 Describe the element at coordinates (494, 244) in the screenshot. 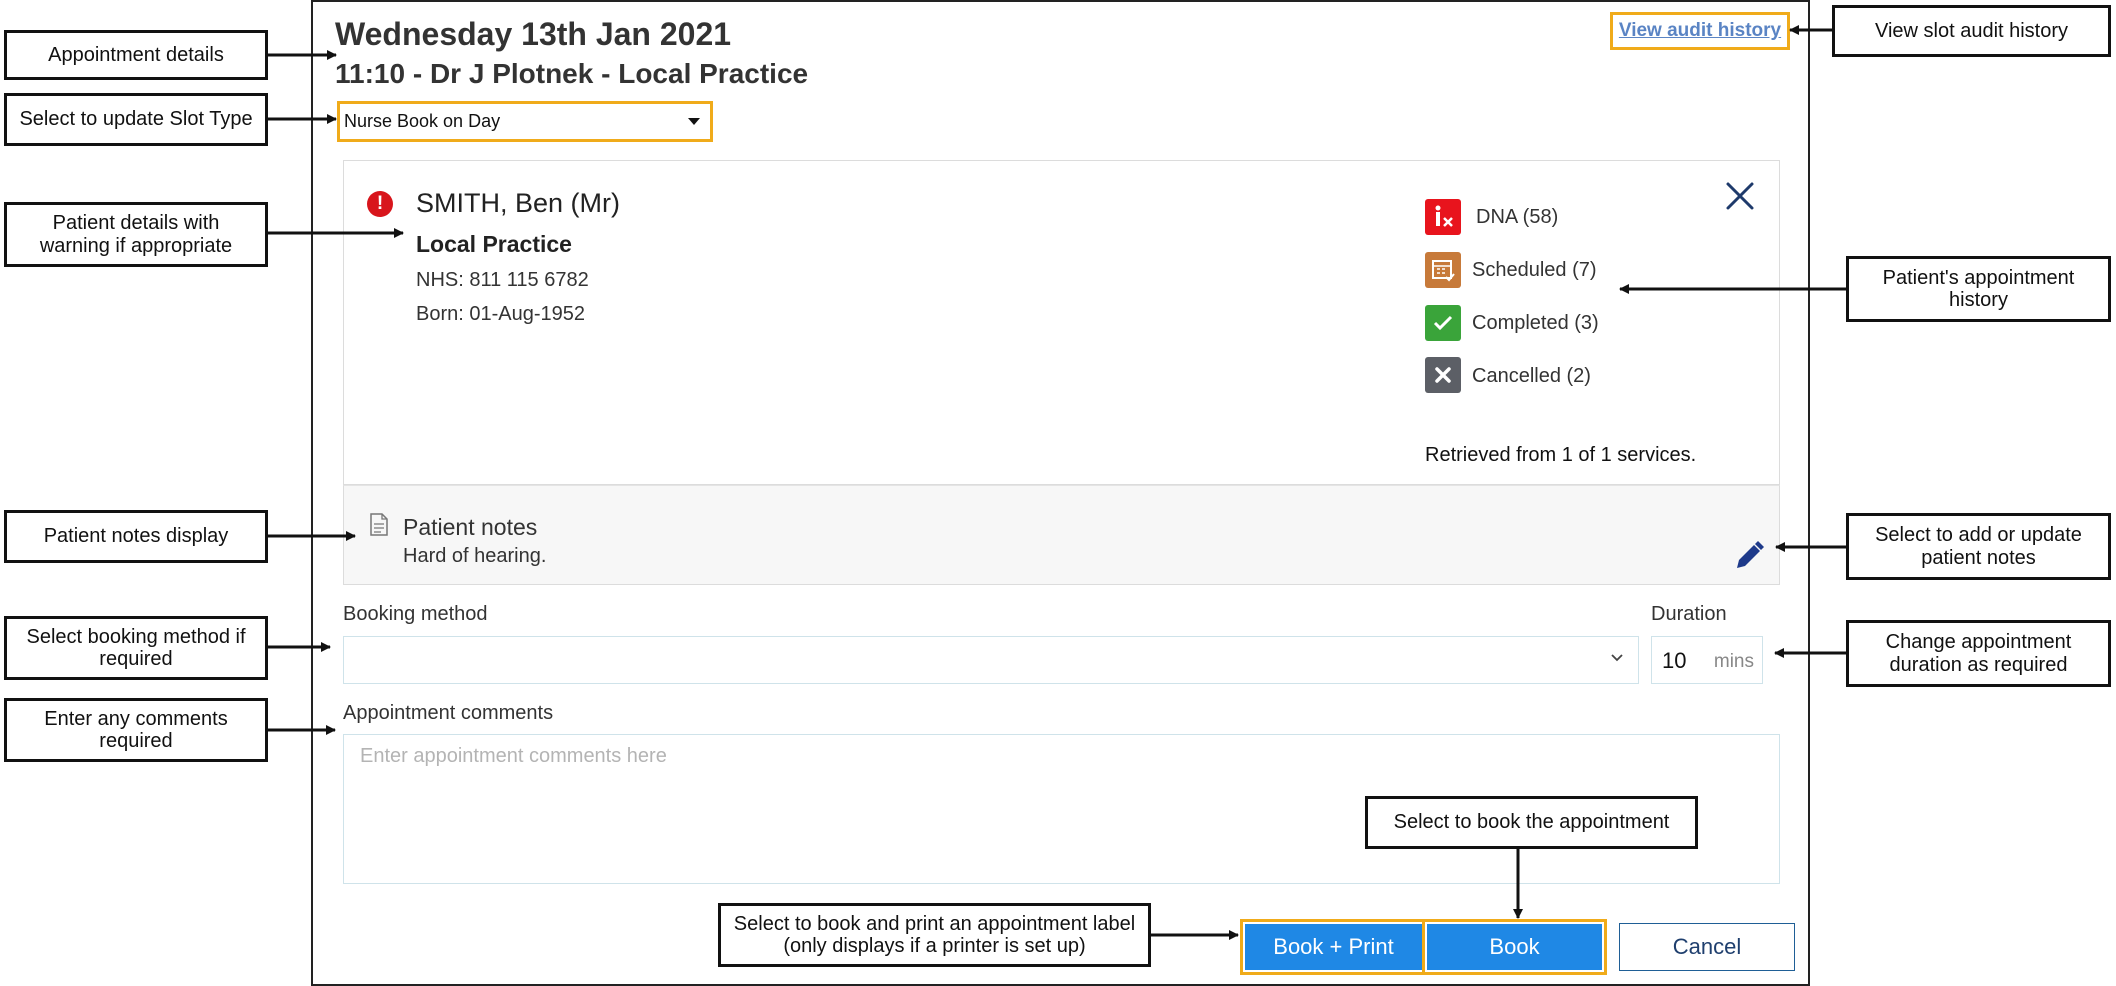

I see `patient-practice: Local Practice` at that location.